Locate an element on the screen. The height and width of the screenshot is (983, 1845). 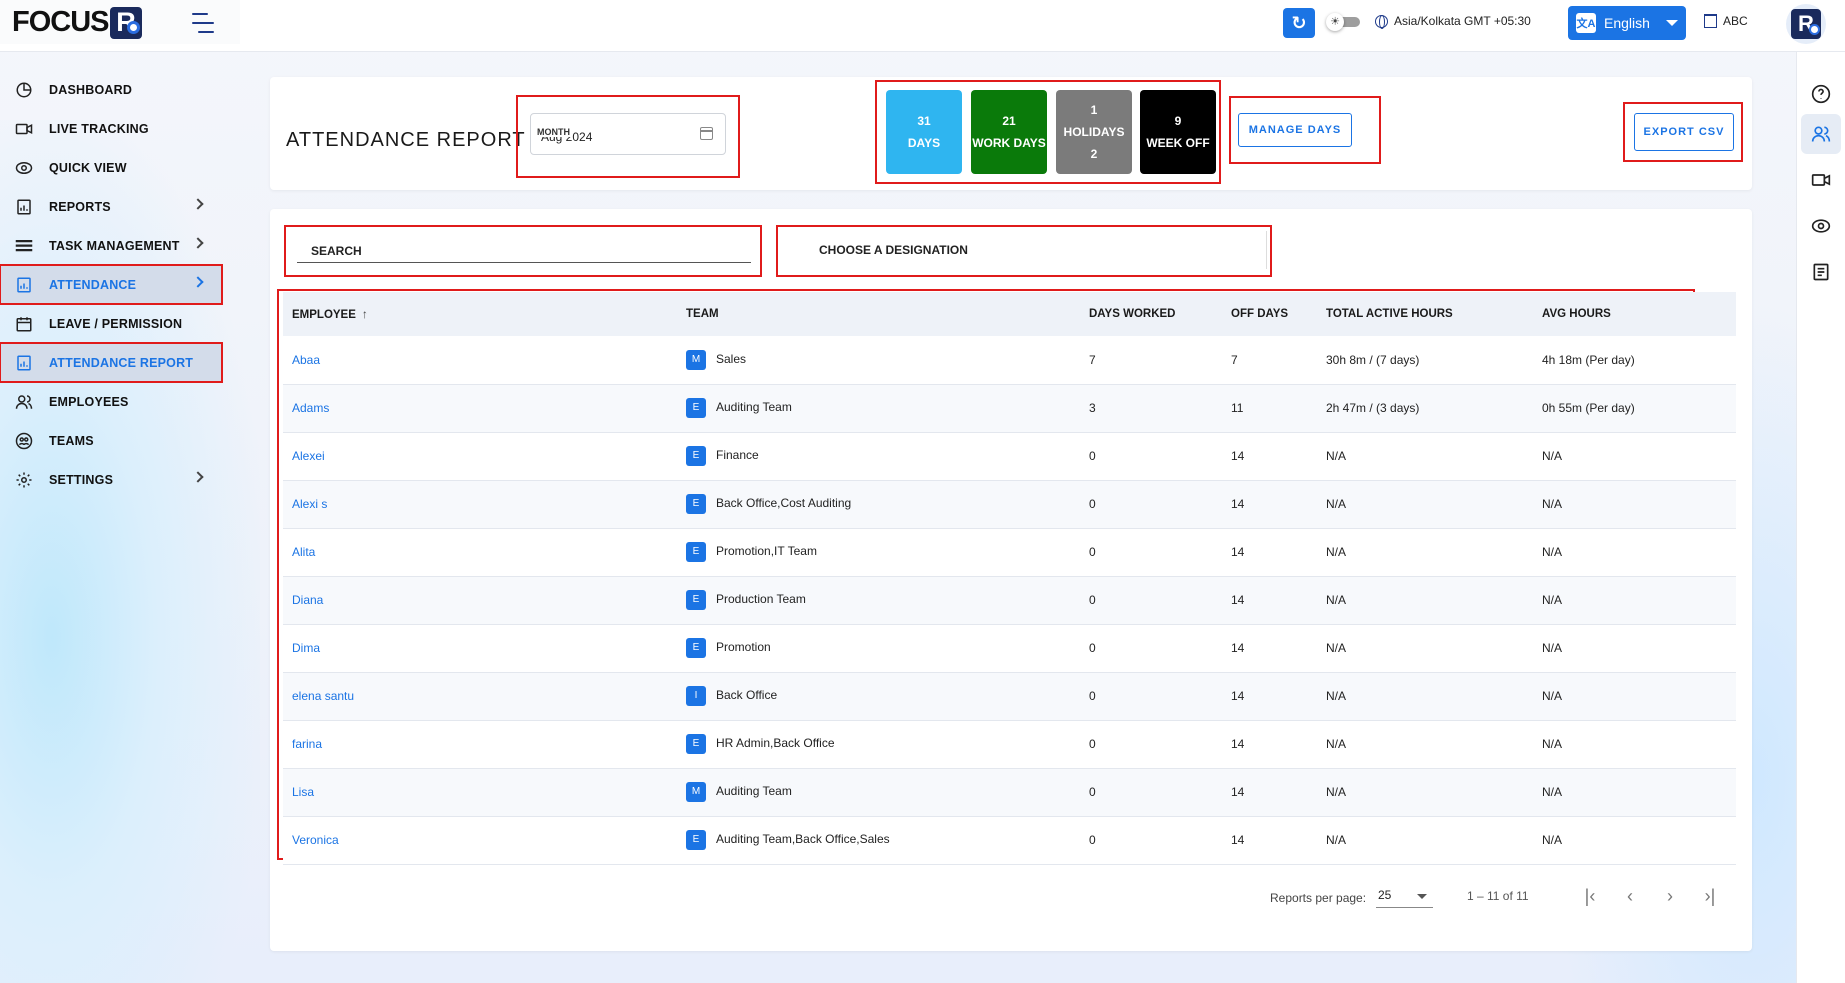
next-page-button: › is located at coordinates (1670, 896).